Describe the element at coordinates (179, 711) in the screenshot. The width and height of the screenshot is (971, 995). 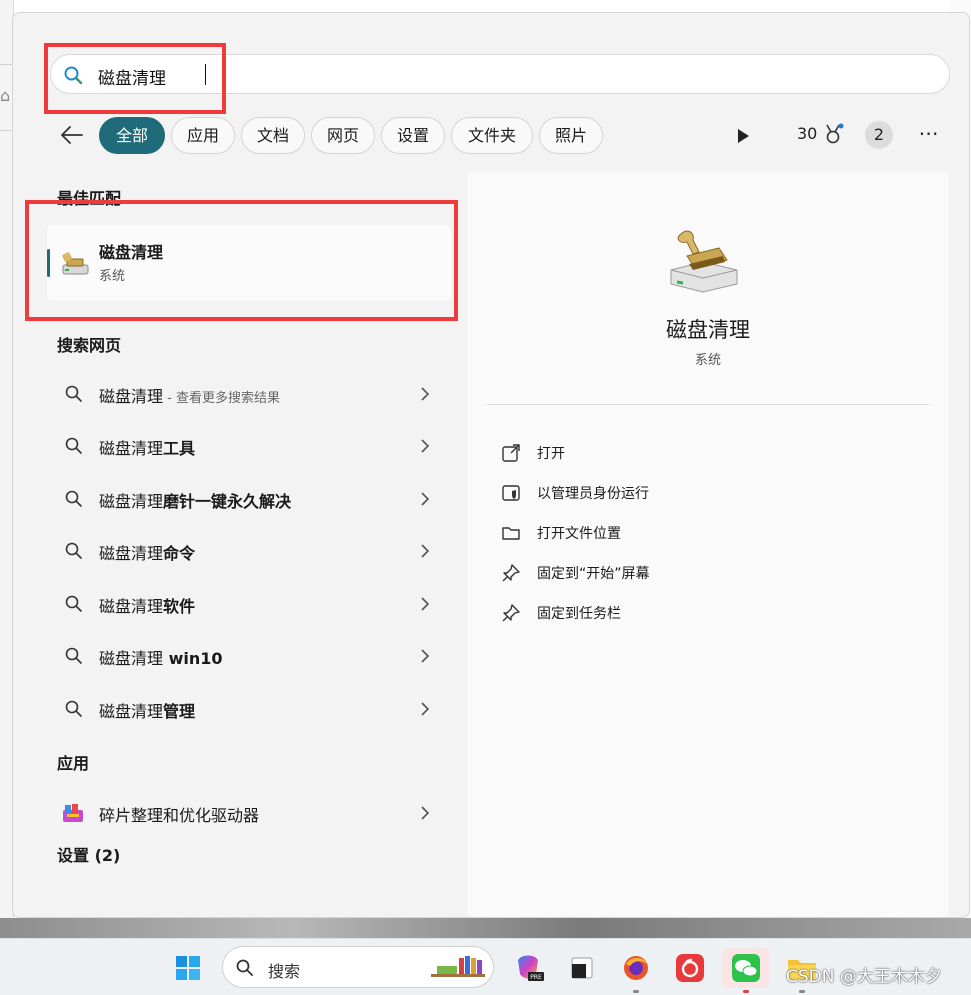
I see `web-suggestion-suffix: 管理` at that location.